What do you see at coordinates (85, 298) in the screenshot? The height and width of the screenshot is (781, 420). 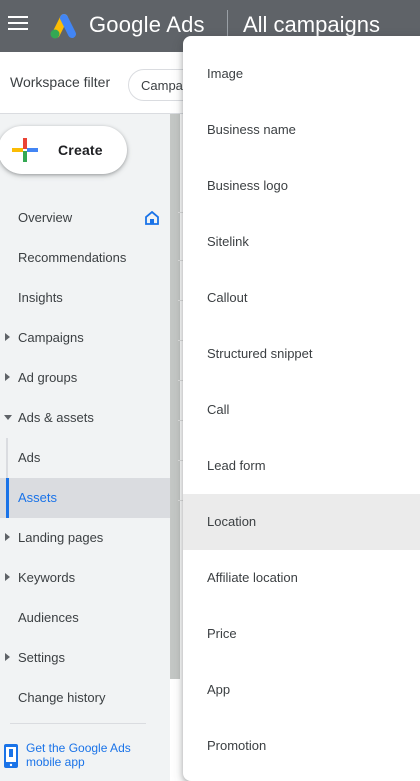 I see `sidebar-item-insights: Insights` at bounding box center [85, 298].